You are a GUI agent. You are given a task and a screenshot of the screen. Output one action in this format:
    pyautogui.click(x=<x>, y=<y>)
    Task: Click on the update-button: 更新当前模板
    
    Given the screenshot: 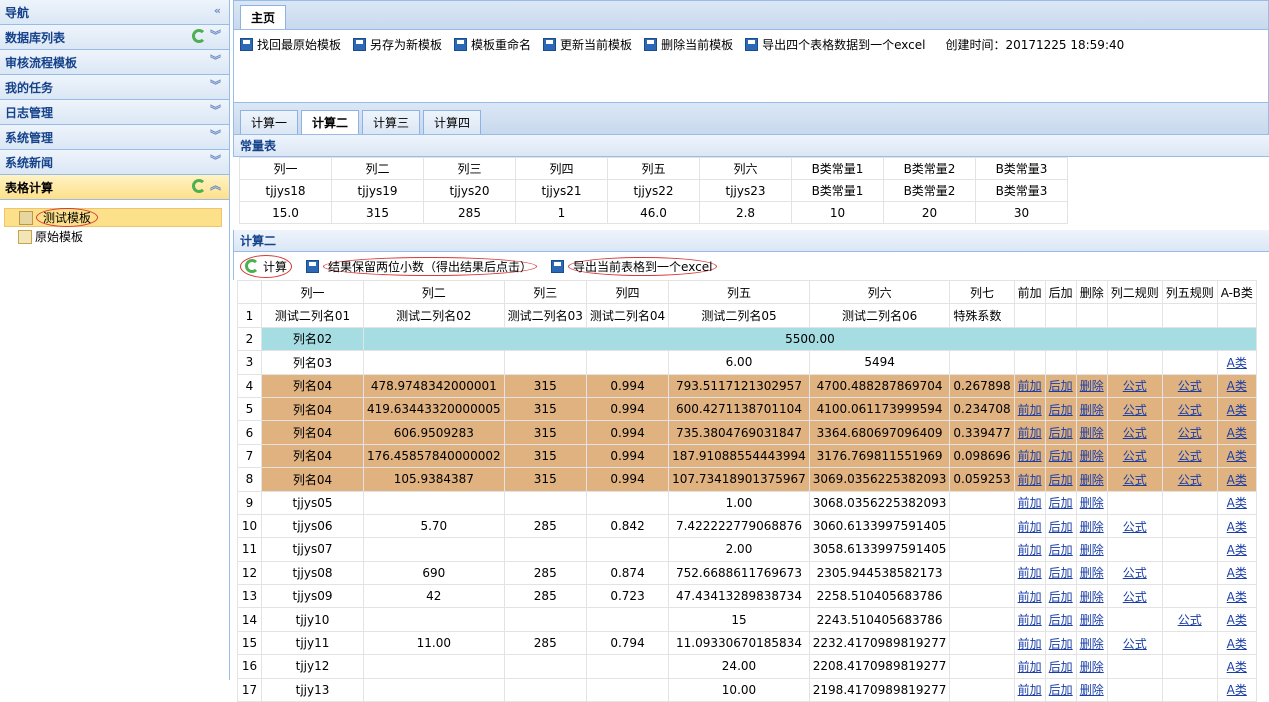 What is the action you would take?
    pyautogui.click(x=587, y=44)
    